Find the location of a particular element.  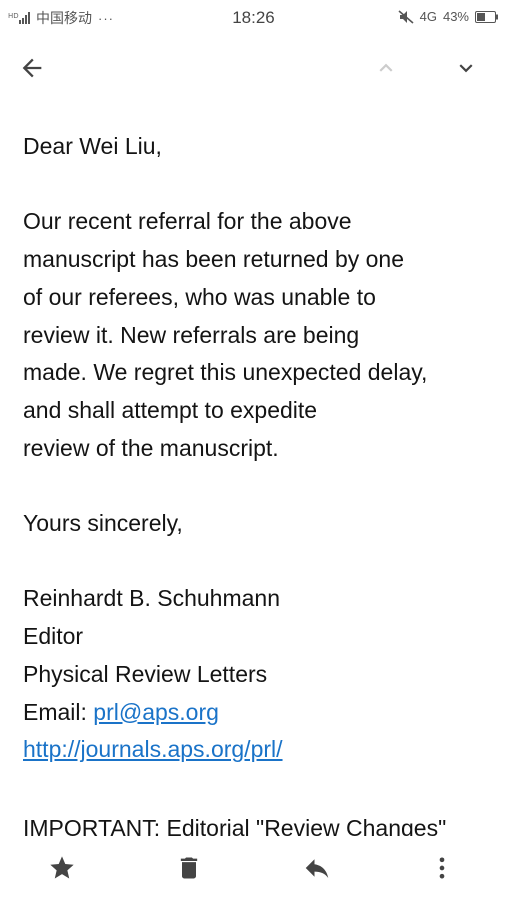

back-arrow-icon is located at coordinates (32, 68).